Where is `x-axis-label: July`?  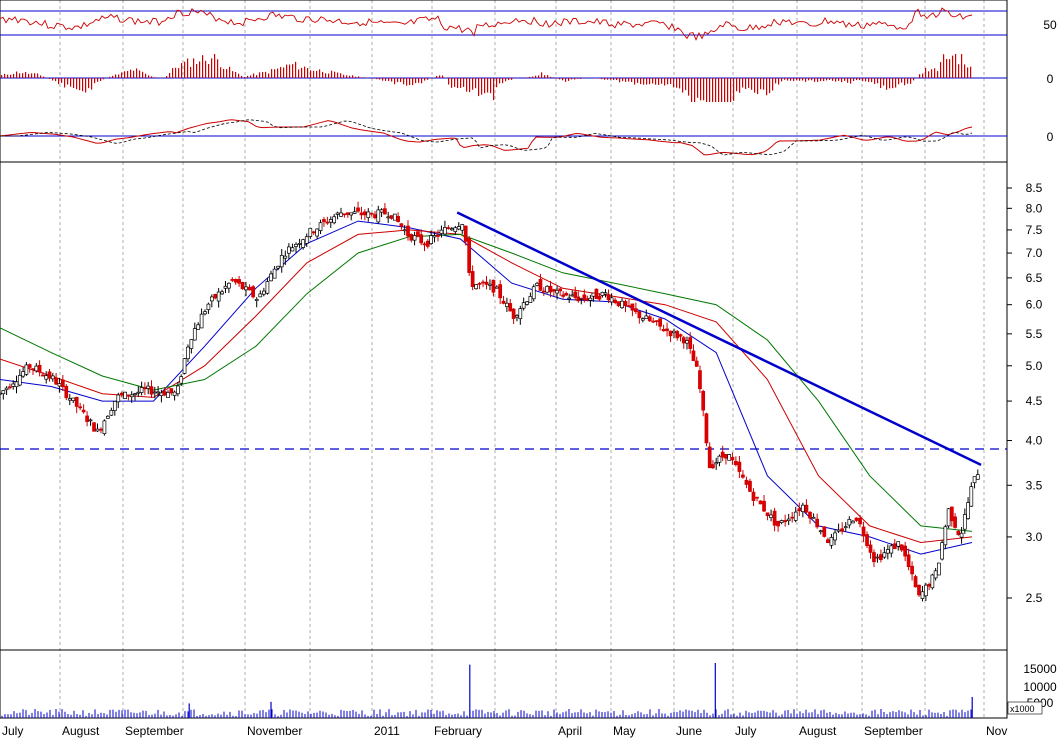
x-axis-label: July is located at coordinates (12, 731).